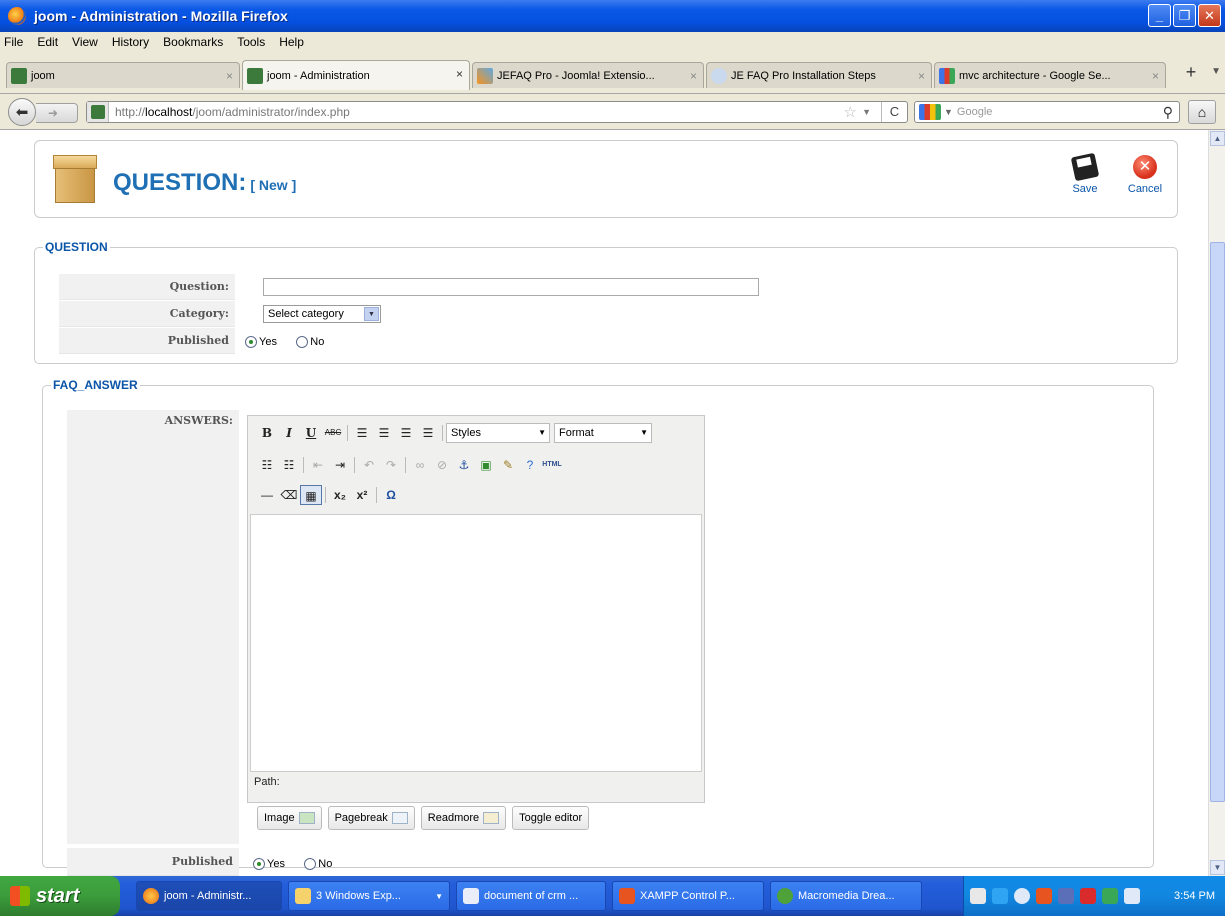 This screenshot has height=916, width=1225. What do you see at coordinates (289, 818) in the screenshot?
I see `image-button: Image` at bounding box center [289, 818].